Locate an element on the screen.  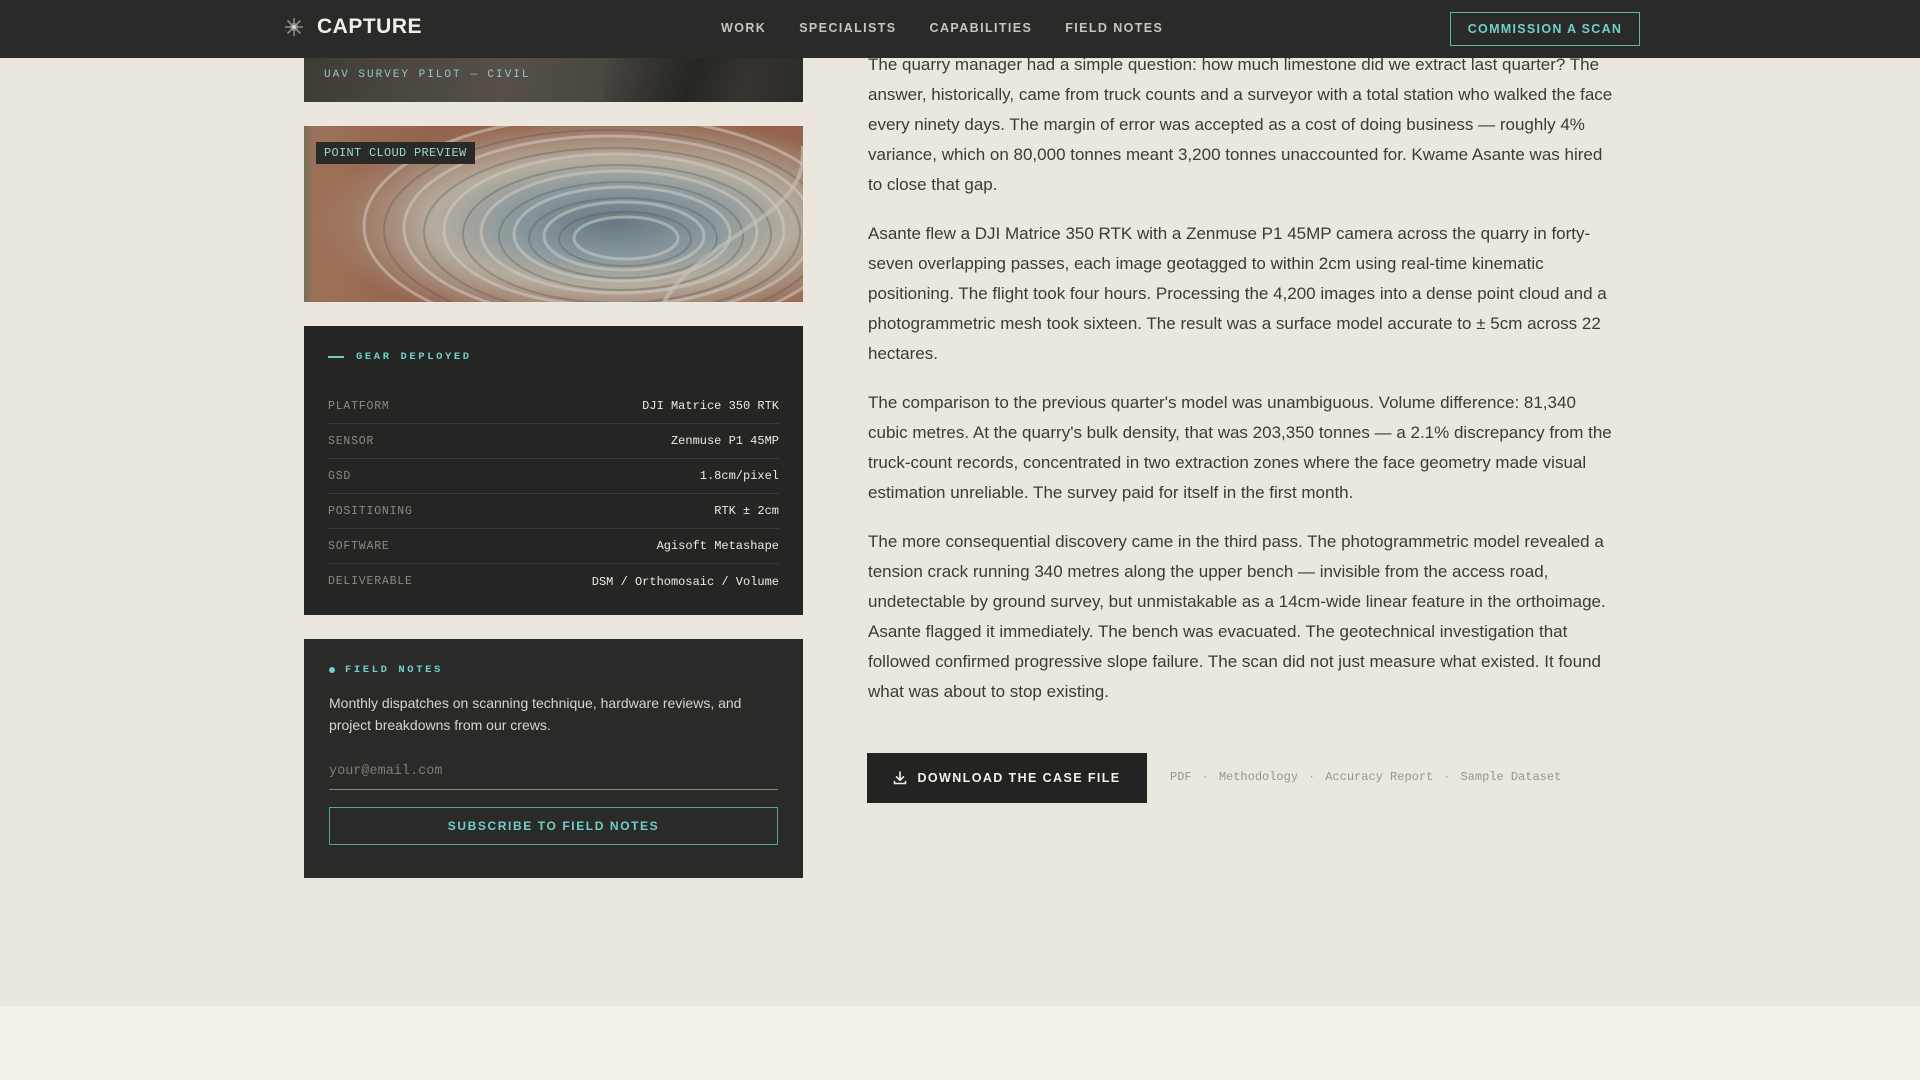
point-cloud-preview-tag: POINT CLOUD PREVIEW is located at coordinates (395, 153).